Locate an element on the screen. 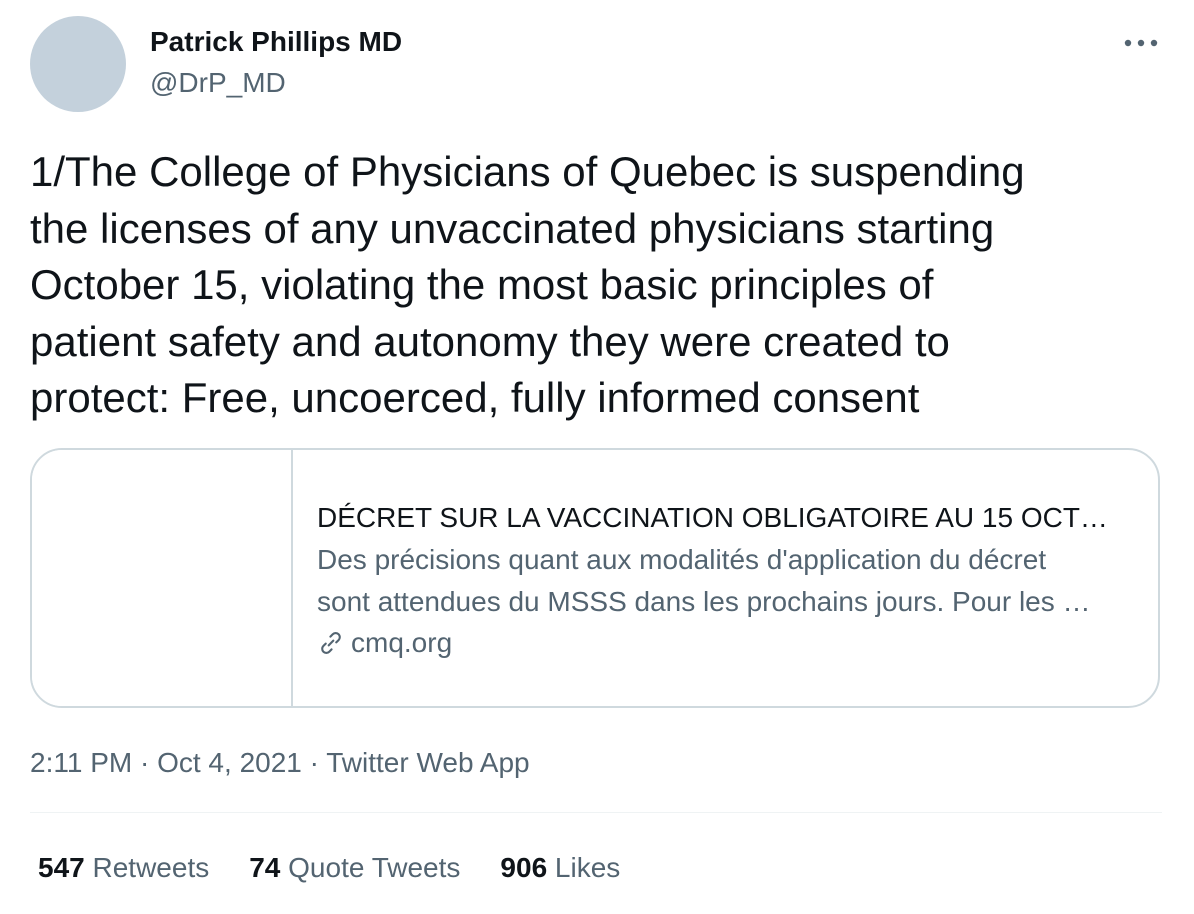  quote-tweets-count: 74 is located at coordinates (265, 867).